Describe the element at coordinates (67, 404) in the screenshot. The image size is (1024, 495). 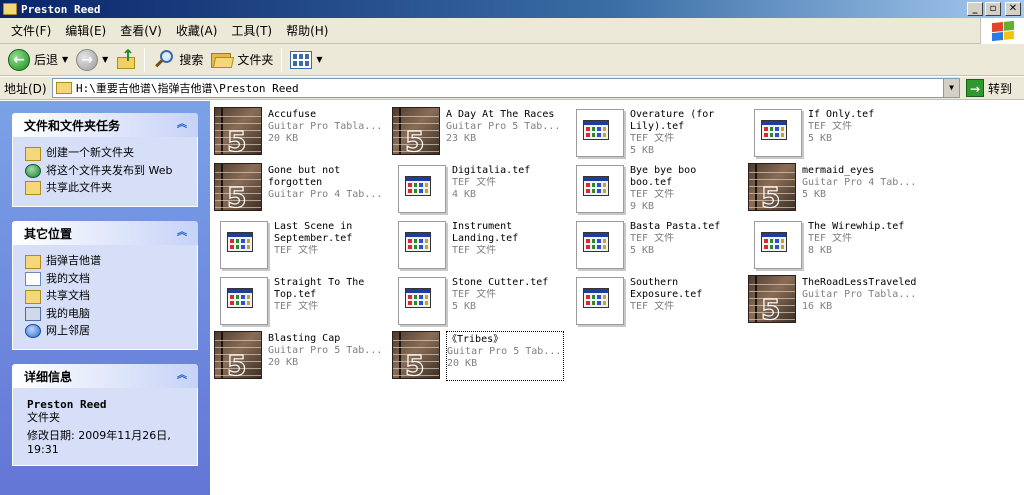
I see `details-folder-name: Preston Reed` at that location.